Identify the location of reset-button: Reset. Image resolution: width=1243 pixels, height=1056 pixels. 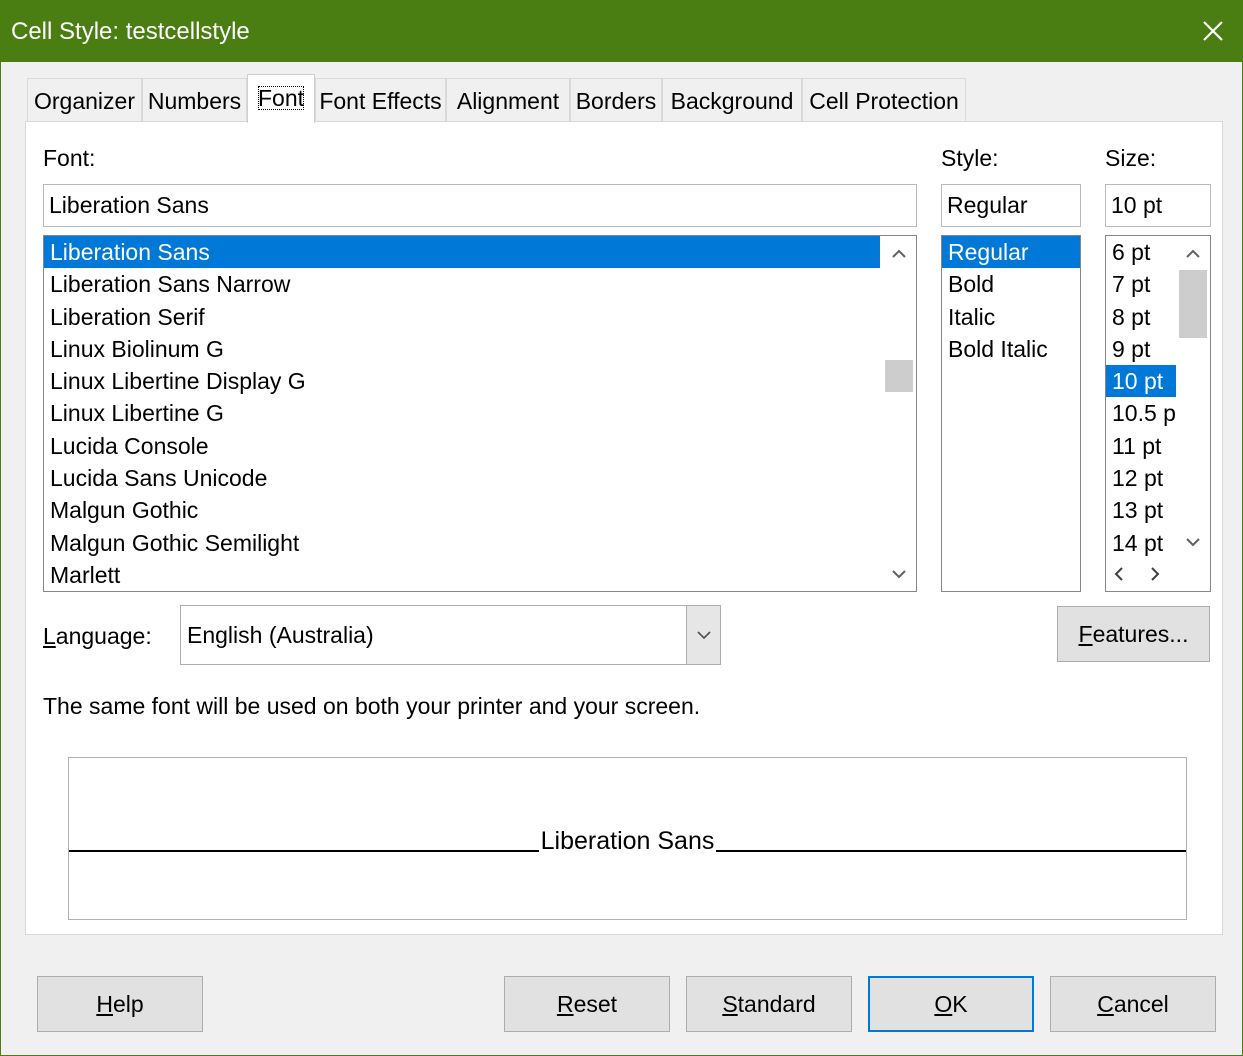
(587, 1004).